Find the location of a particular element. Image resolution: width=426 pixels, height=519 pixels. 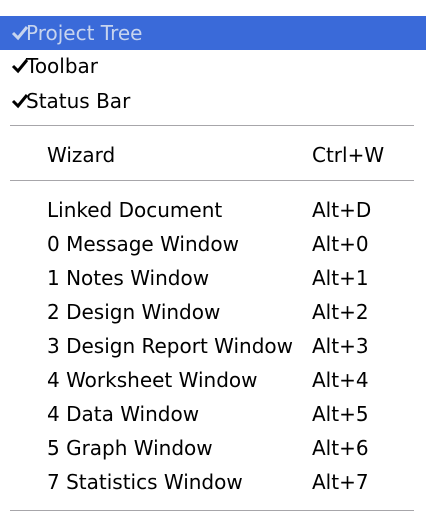

menu-item-label: 7 Statistics Window is located at coordinates (145, 482).